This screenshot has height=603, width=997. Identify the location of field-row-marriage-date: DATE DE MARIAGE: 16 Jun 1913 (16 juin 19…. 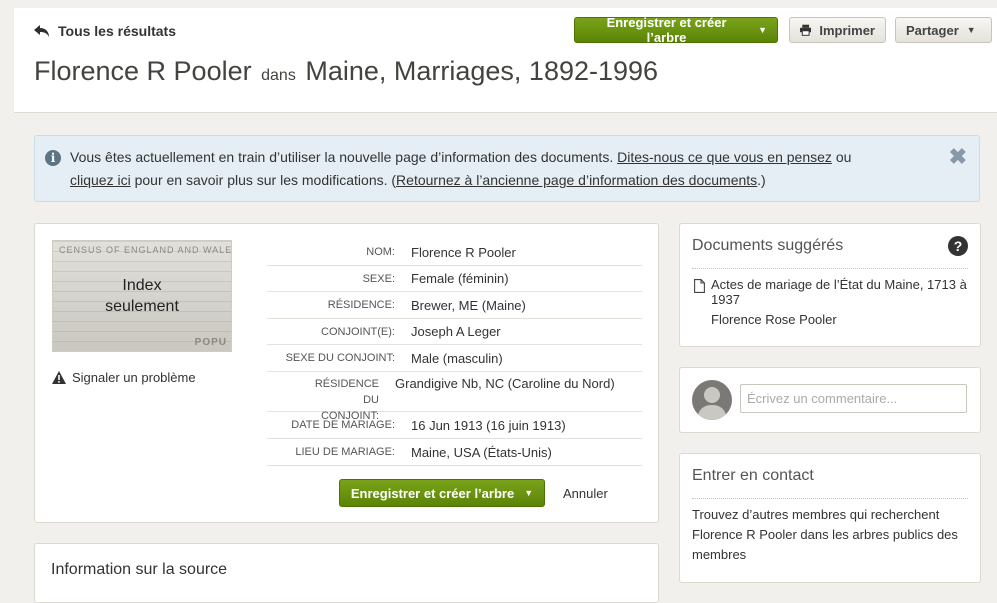
(454, 425).